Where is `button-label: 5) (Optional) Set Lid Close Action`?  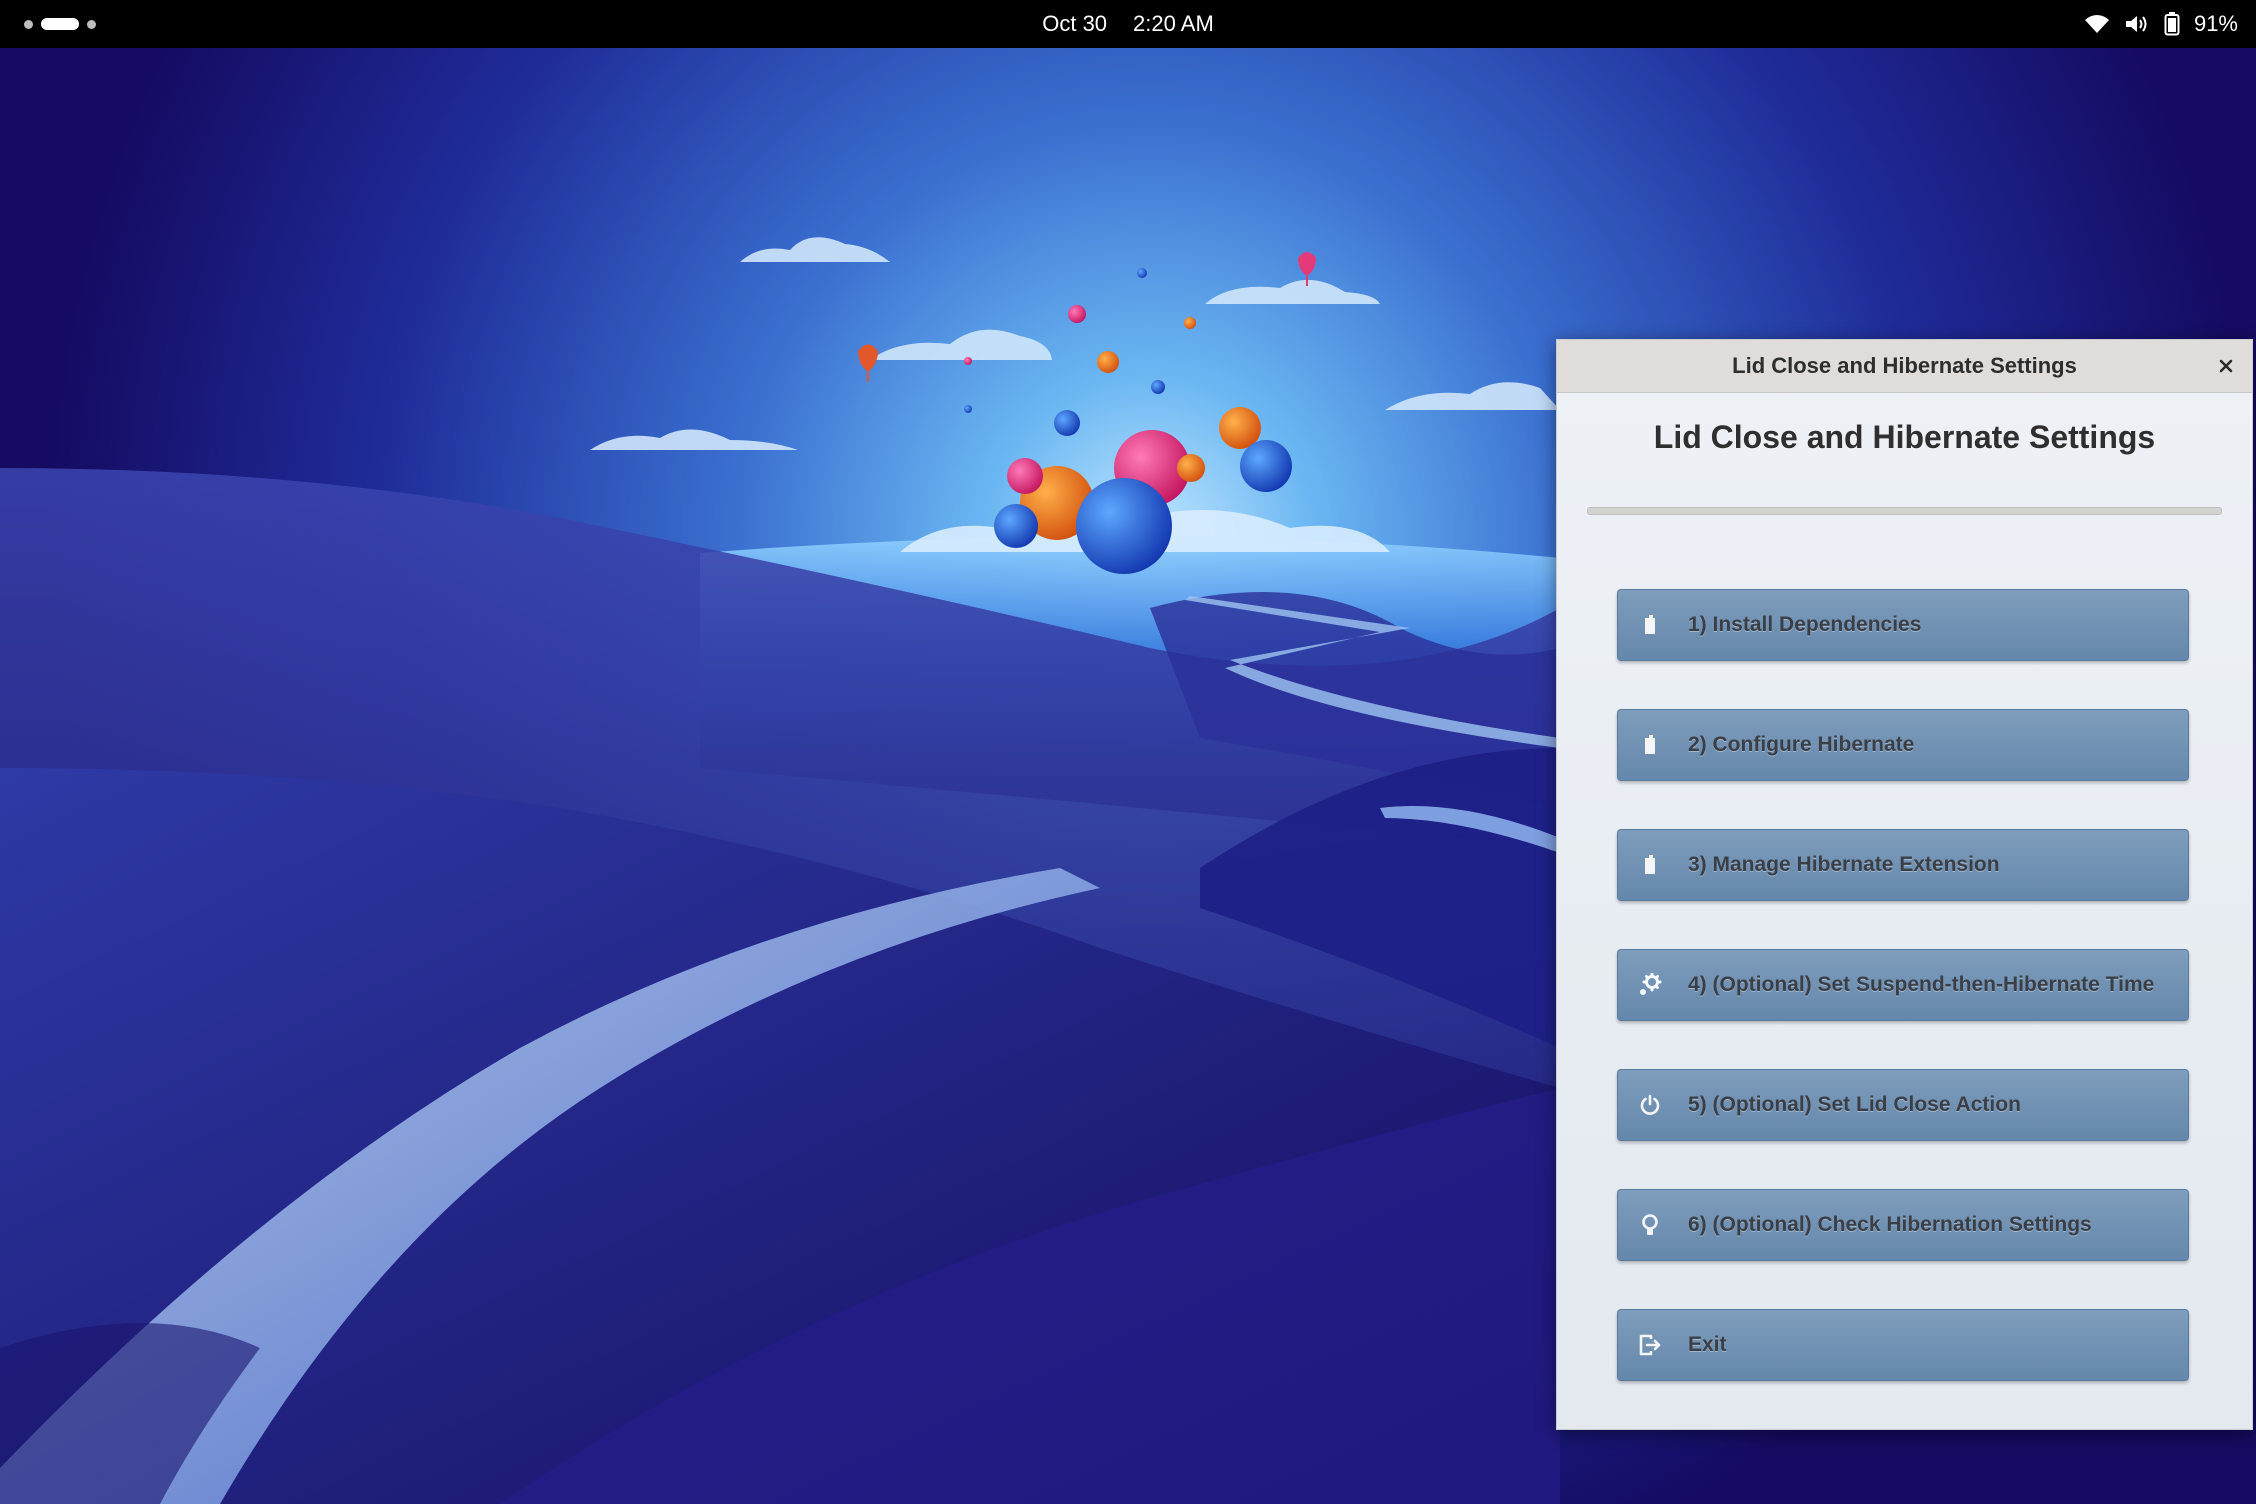
button-label: 5) (Optional) Set Lid Close Action is located at coordinates (1854, 1104).